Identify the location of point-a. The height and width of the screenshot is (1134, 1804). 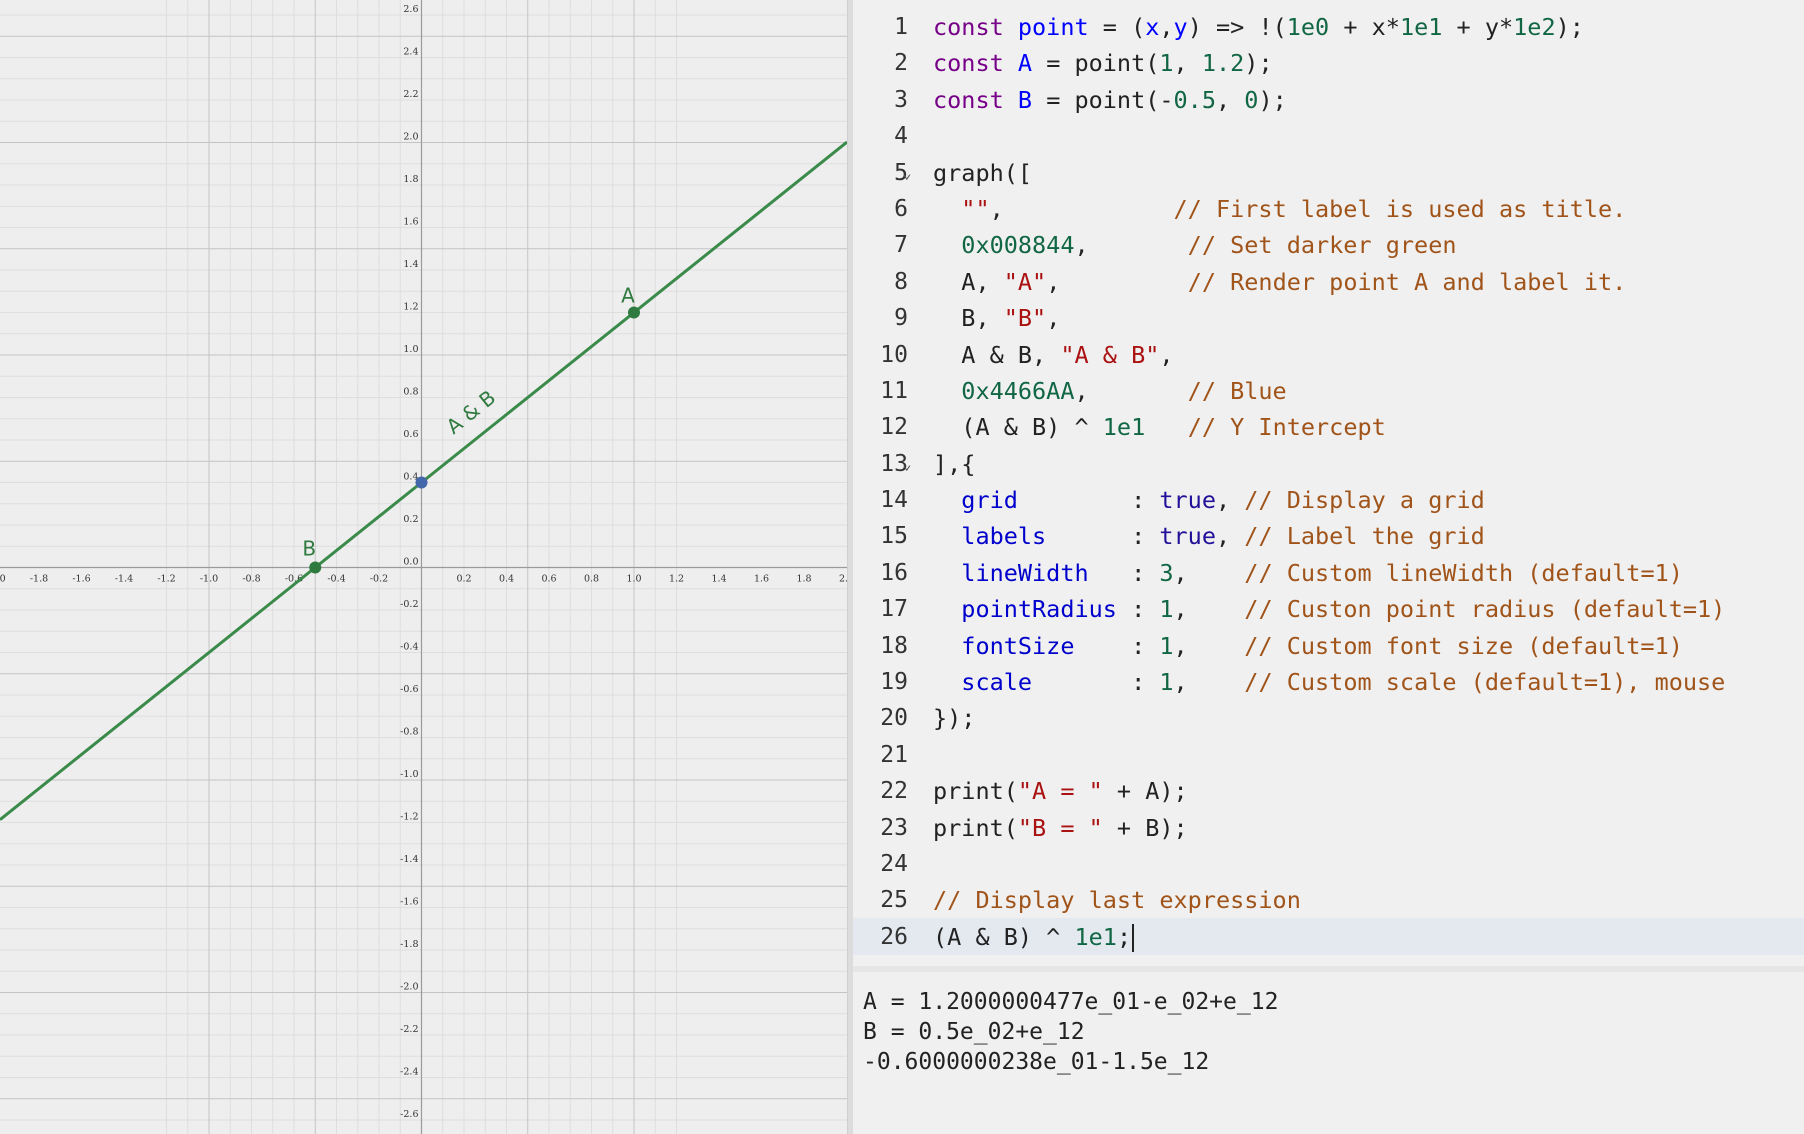
(634, 312).